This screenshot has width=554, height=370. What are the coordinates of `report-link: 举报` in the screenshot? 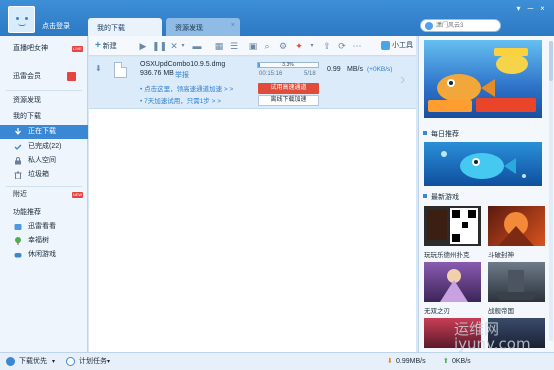 It's located at (182, 75).